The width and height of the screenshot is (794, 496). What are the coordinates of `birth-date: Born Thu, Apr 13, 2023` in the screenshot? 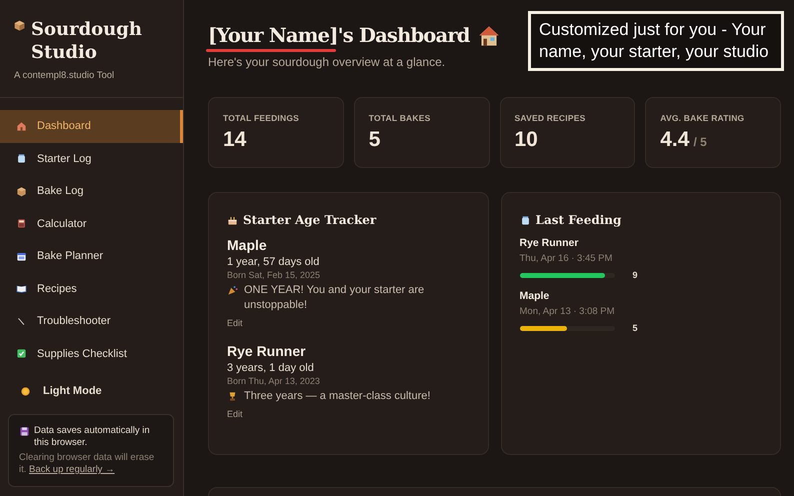 It's located at (274, 381).